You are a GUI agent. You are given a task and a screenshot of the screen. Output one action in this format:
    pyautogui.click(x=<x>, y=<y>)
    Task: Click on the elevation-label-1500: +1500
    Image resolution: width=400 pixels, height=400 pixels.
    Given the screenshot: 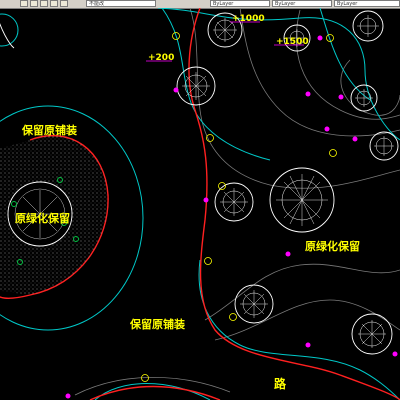 What is the action you would take?
    pyautogui.click(x=292, y=42)
    